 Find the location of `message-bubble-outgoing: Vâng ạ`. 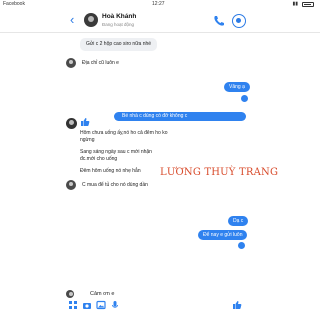

message-bubble-outgoing: Vâng ạ is located at coordinates (237, 87).